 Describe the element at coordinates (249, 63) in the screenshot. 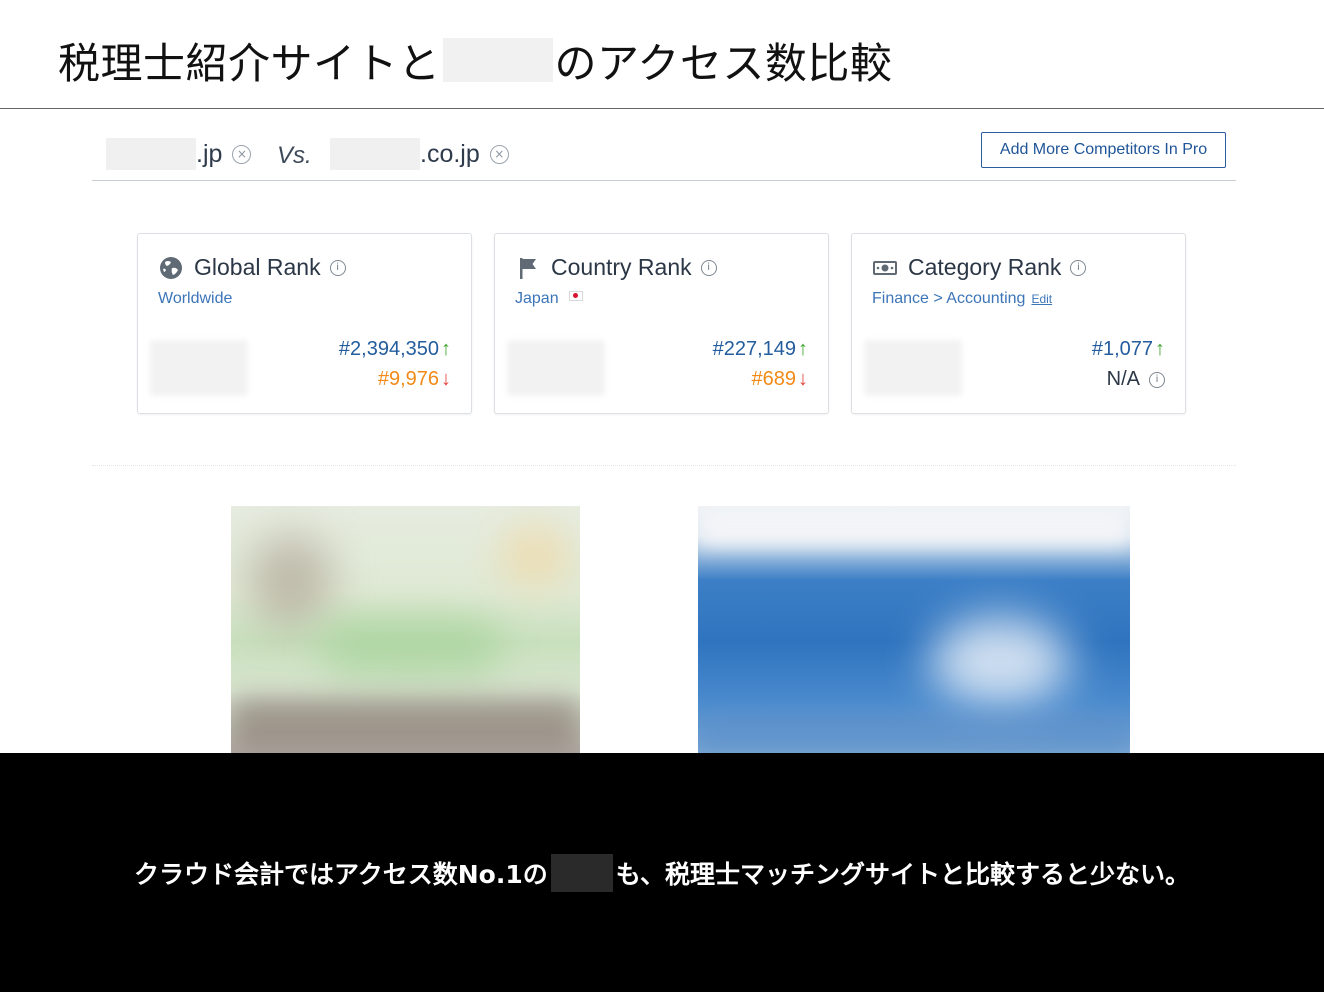

I see `title-text-1: 税理士紹介サイトと` at that location.